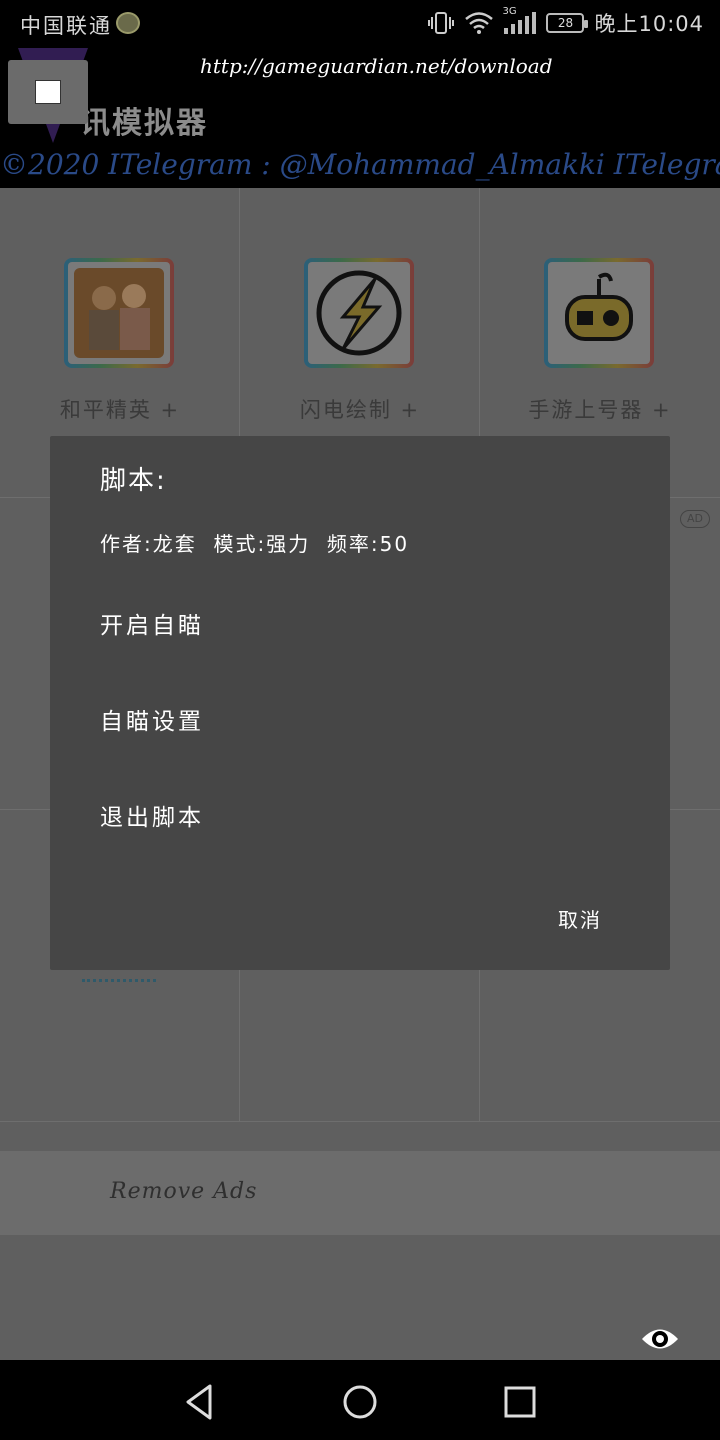  I want to click on status-right: 3G 28 晚上10:04, so click(566, 22).